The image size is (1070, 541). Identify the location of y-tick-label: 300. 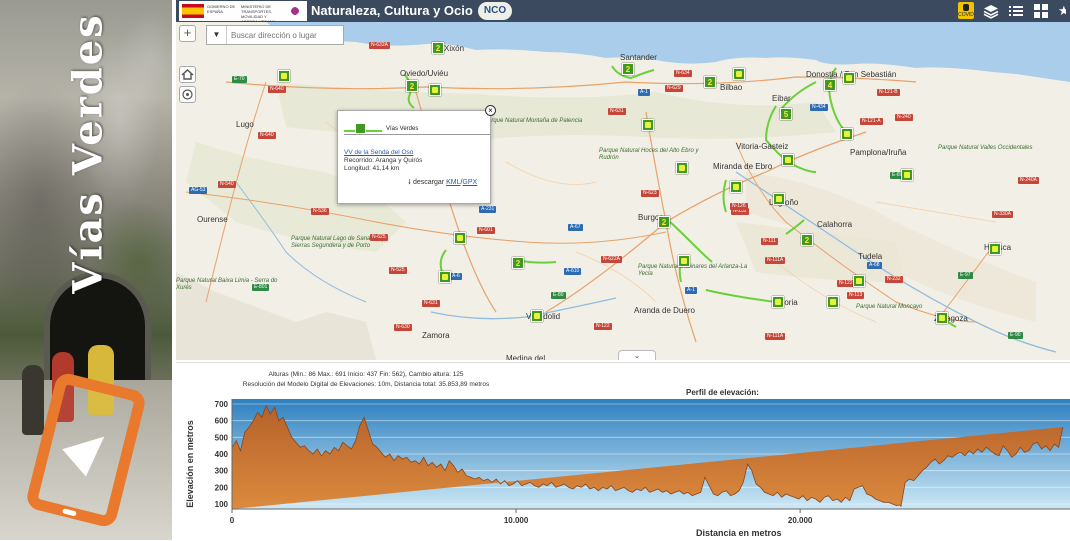
(222, 471).